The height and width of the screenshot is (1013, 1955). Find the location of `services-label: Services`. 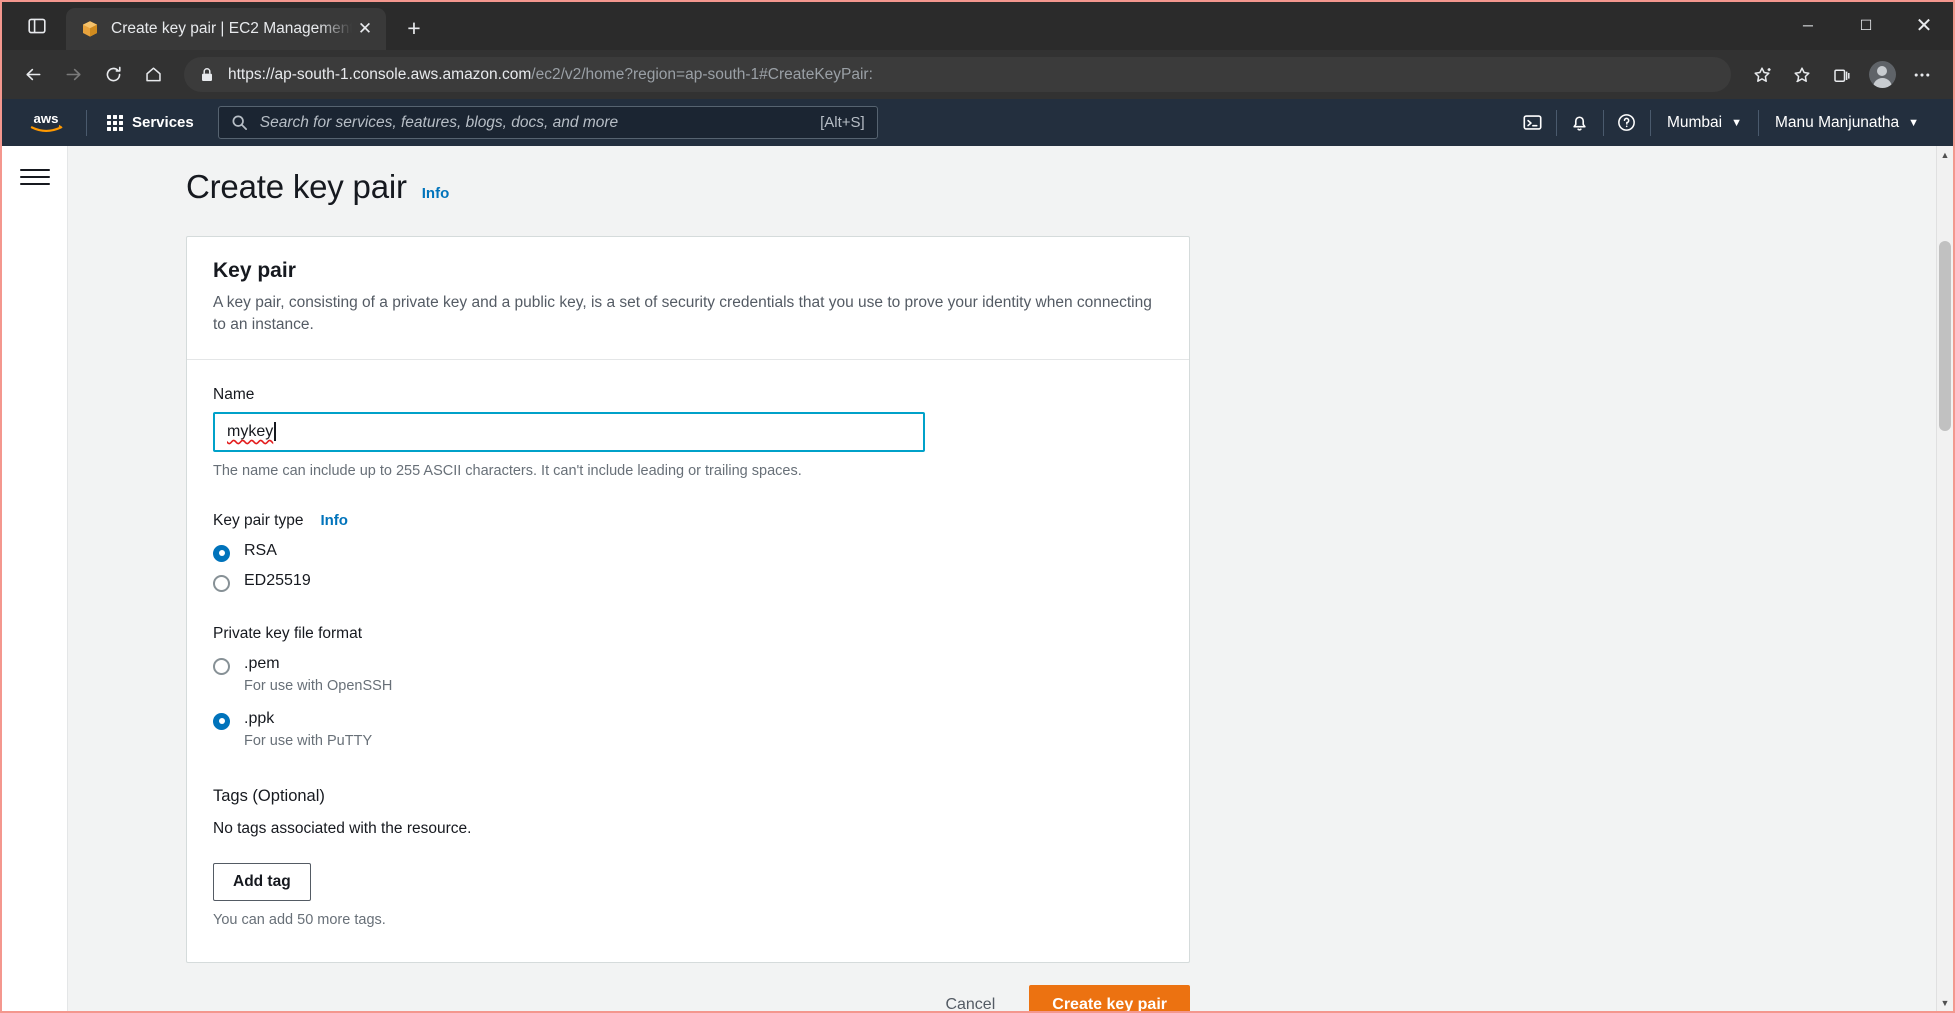

services-label: Services is located at coordinates (163, 122).